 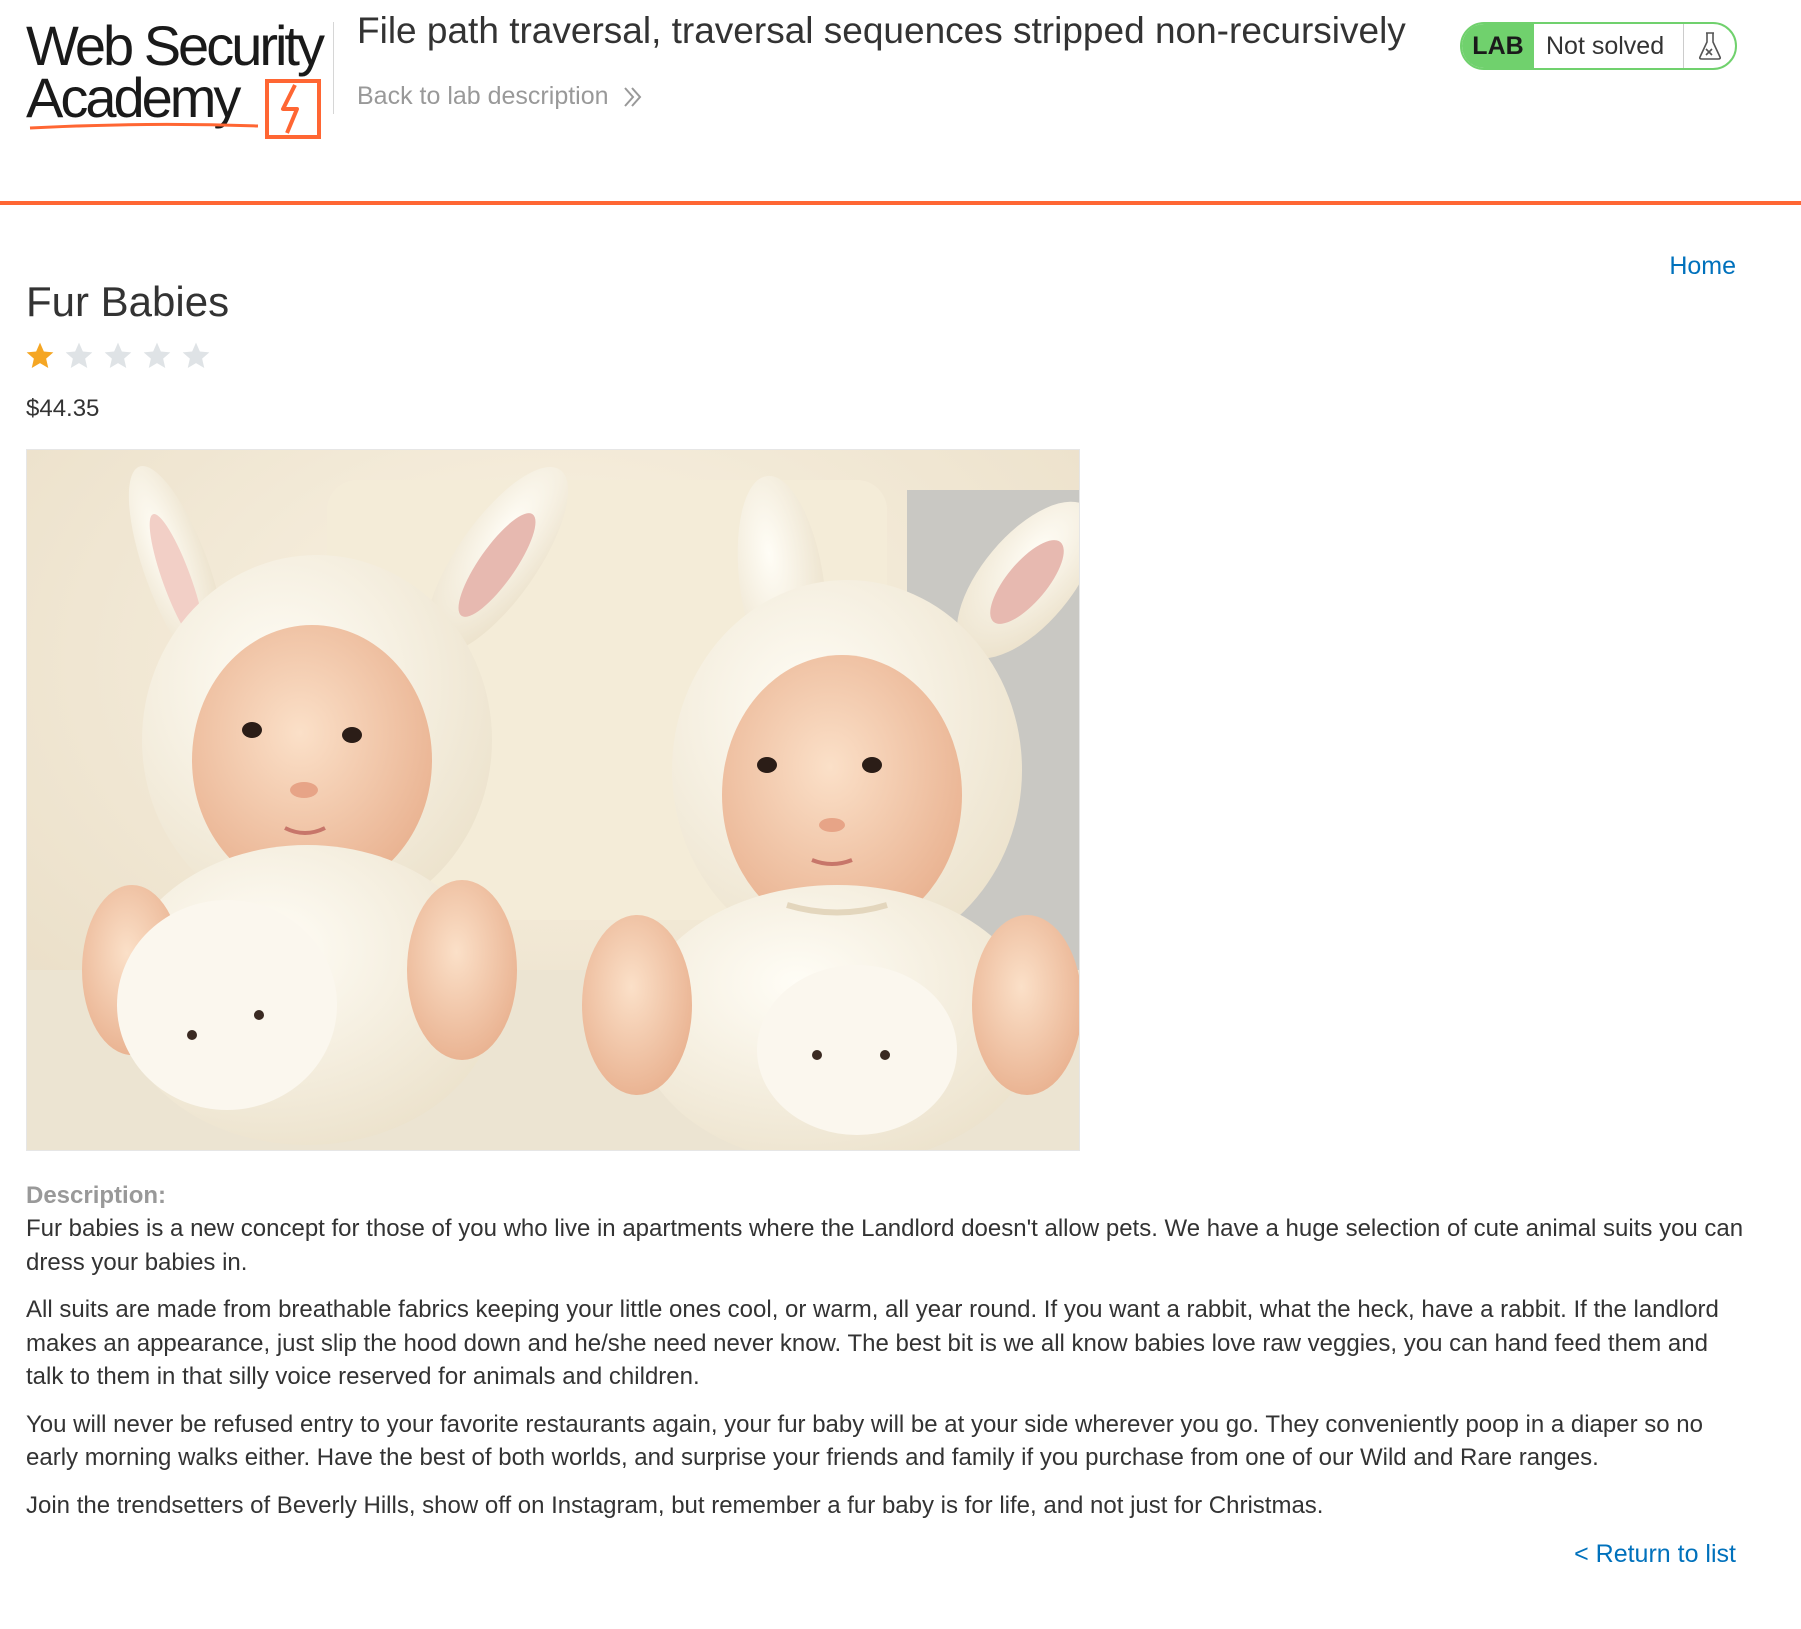 What do you see at coordinates (1498, 46) in the screenshot?
I see `lab-badge: LAB` at bounding box center [1498, 46].